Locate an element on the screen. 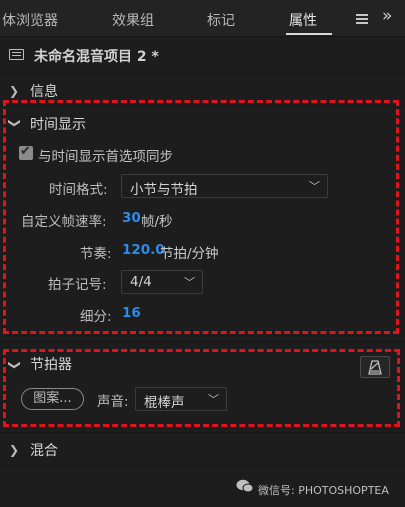 This screenshot has width=405, height=507. sound-label: 声音: is located at coordinates (113, 402).